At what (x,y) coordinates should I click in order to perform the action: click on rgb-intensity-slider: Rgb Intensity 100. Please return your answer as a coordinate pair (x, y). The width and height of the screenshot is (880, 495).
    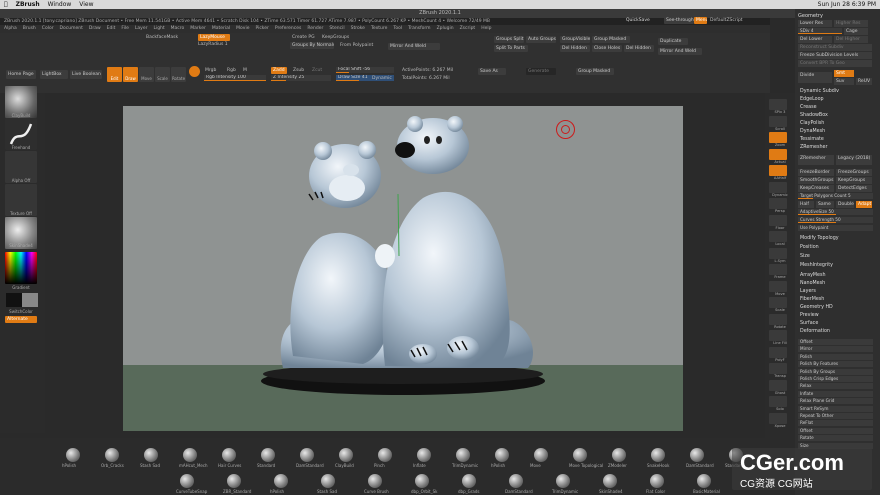
    Looking at the image, I should click on (235, 78).